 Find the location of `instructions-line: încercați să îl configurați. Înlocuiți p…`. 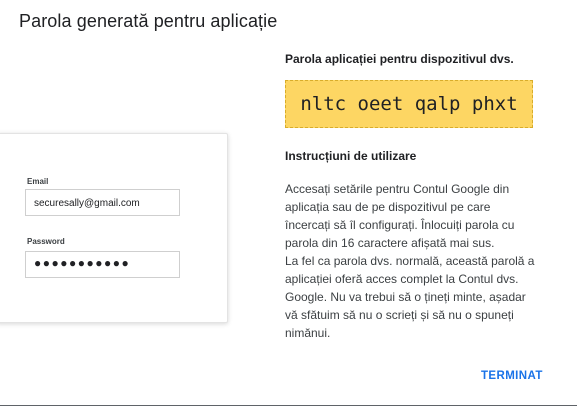

instructions-line: încercați să îl configurați. Înlocuiți p… is located at coordinates (400, 225).